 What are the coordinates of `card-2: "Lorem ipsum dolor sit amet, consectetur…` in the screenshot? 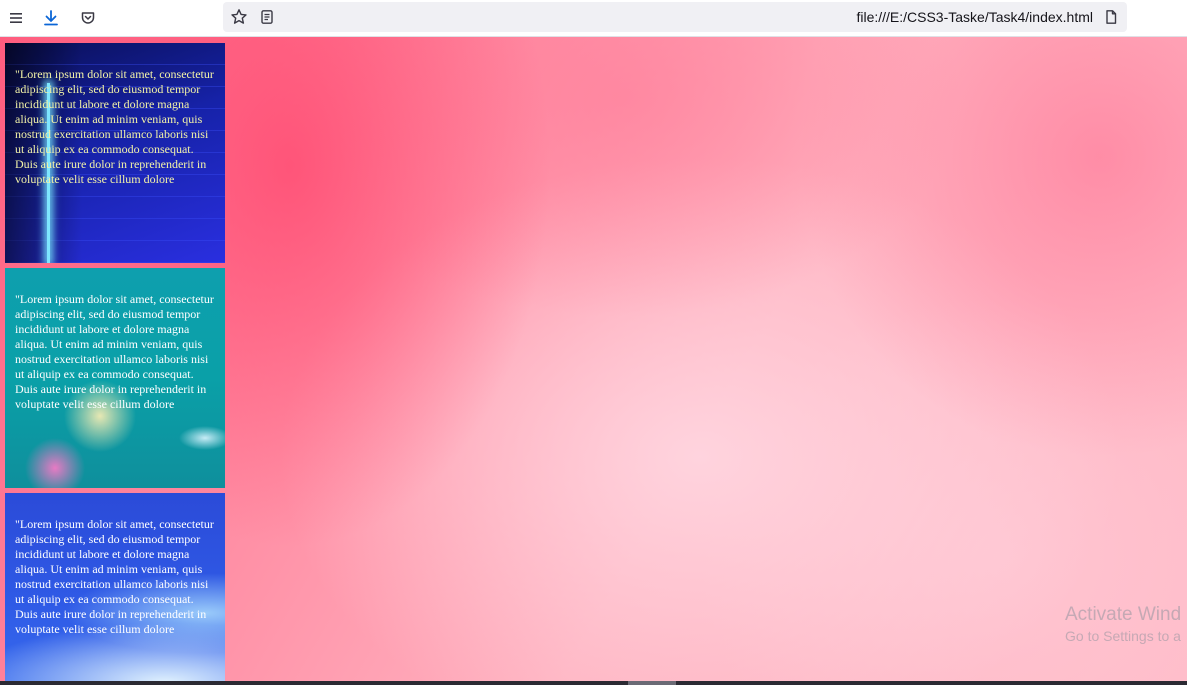 It's located at (115, 378).